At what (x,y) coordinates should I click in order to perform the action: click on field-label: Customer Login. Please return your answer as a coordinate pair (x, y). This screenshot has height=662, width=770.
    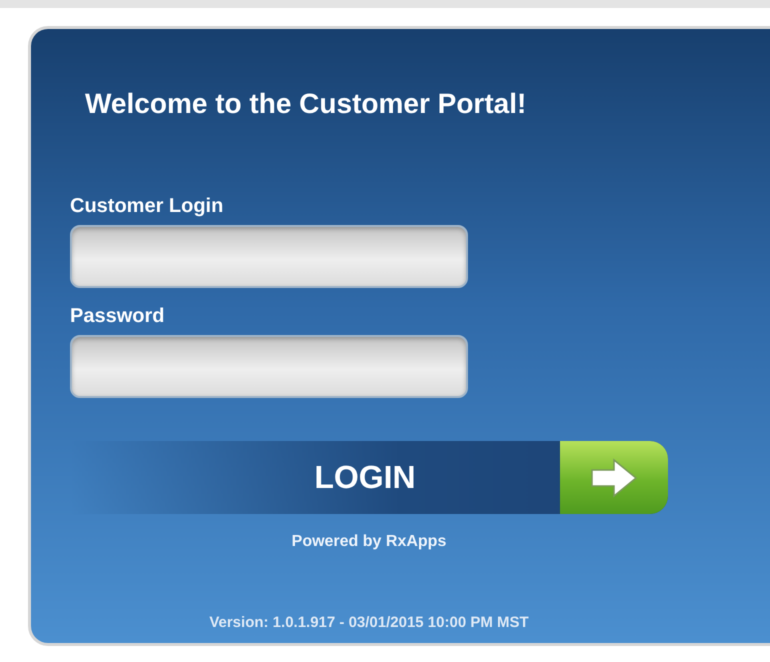
    Looking at the image, I should click on (147, 206).